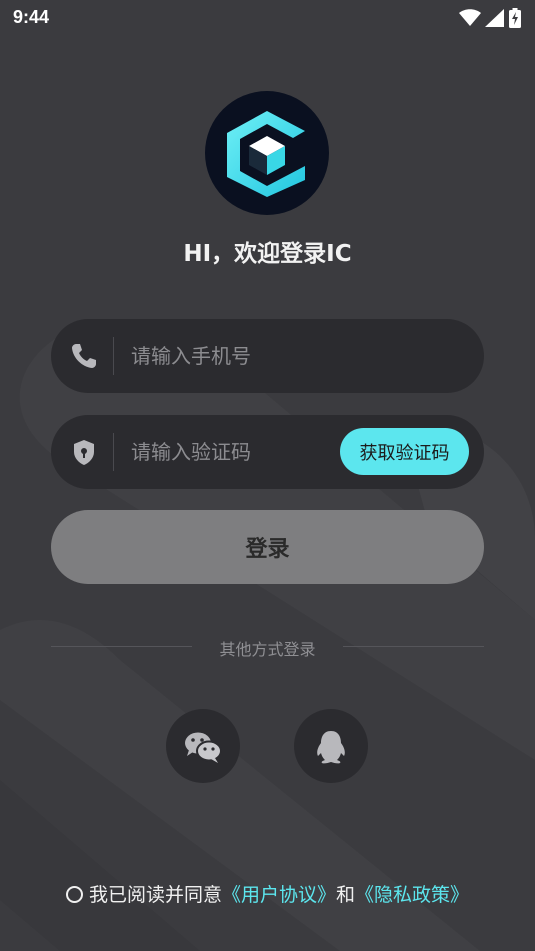  I want to click on wechat-icon, so click(203, 747).